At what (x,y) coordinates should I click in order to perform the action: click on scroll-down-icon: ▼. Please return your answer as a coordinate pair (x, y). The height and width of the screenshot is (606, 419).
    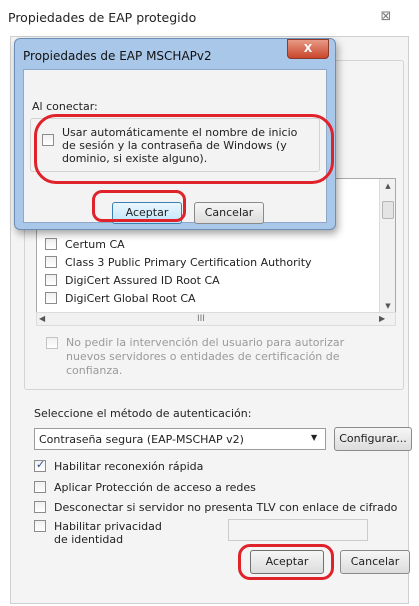
    Looking at the image, I should click on (388, 306).